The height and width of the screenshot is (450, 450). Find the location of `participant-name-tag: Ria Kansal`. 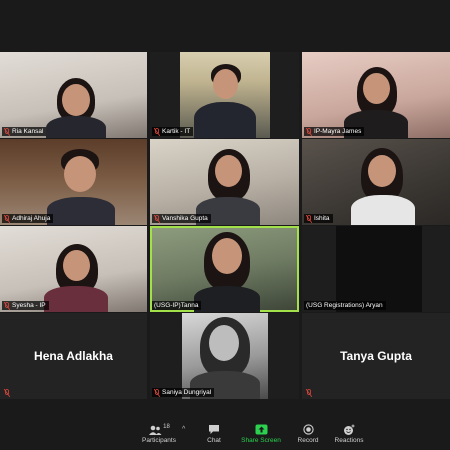

participant-name-tag: Ria Kansal is located at coordinates (24, 131).